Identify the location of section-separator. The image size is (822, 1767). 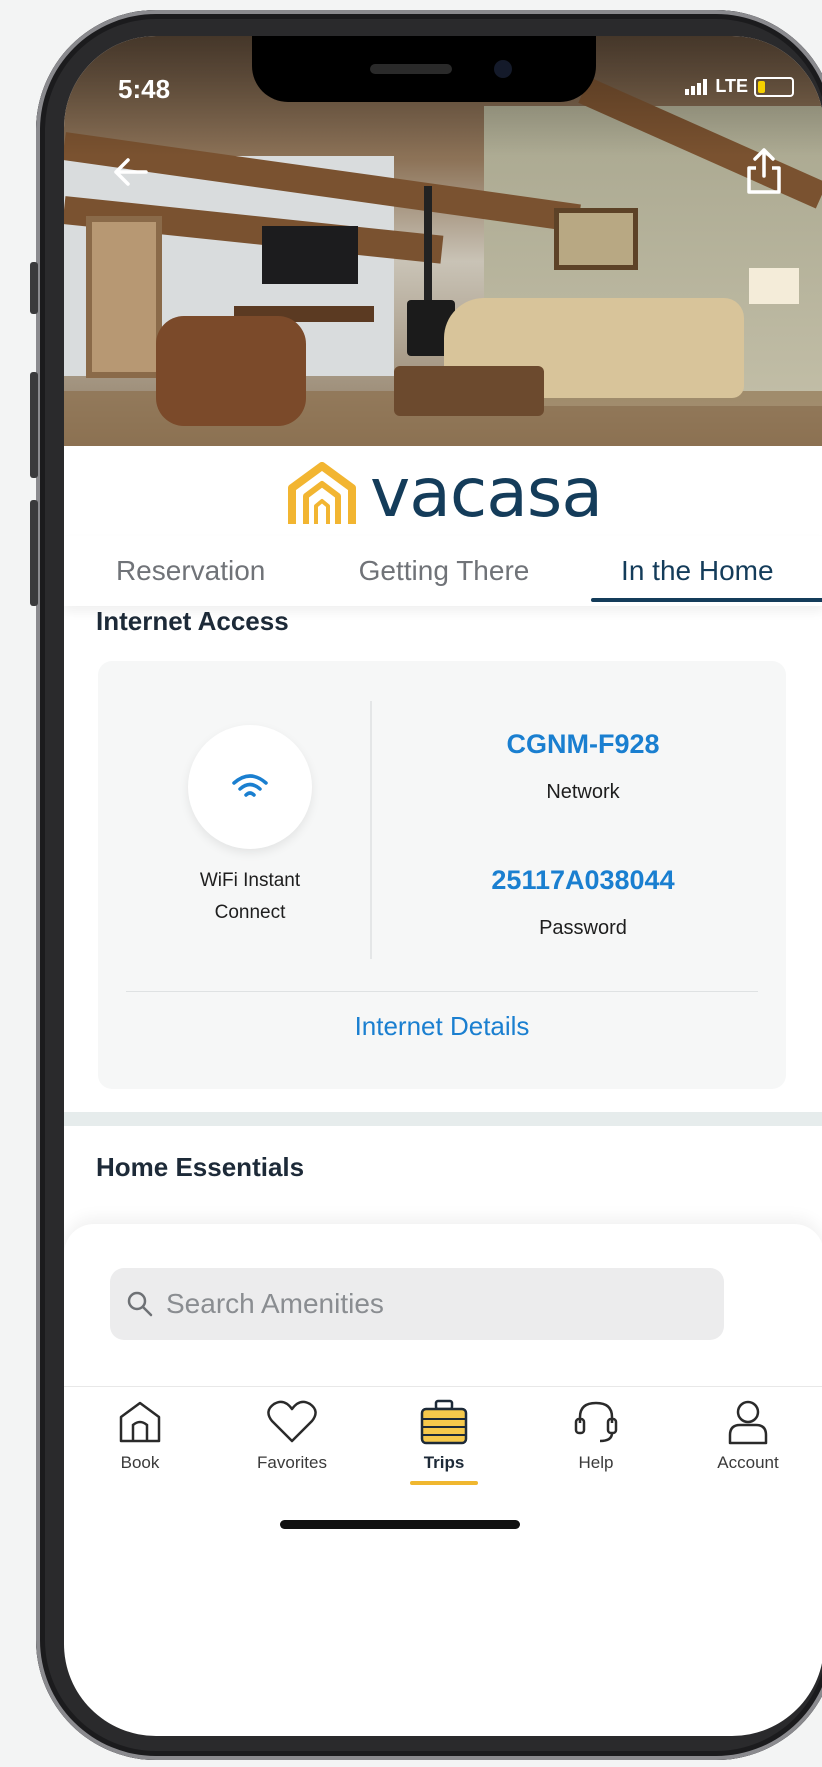
(443, 1119).